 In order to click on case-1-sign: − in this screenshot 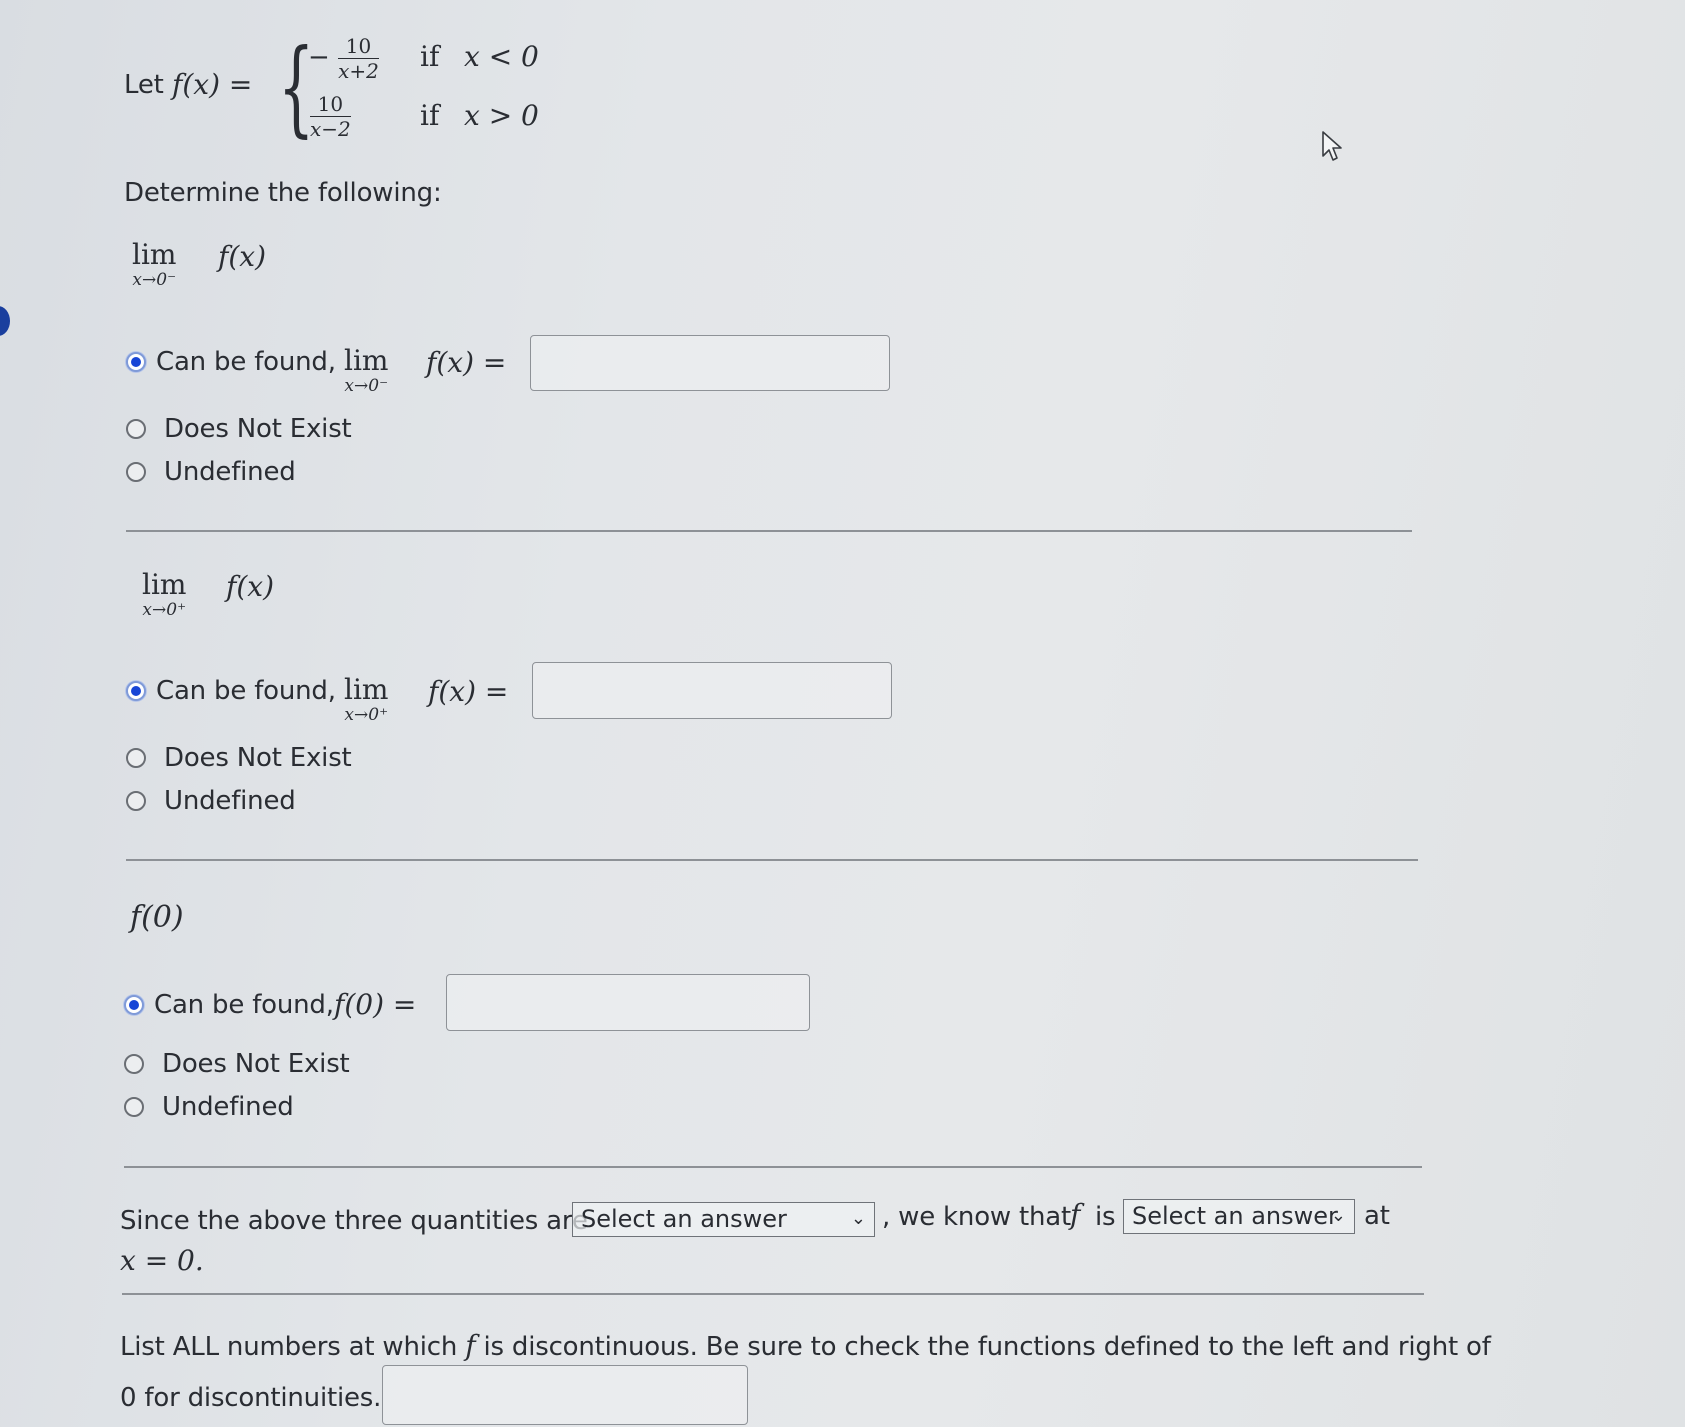, I will do `click(319, 57)`.